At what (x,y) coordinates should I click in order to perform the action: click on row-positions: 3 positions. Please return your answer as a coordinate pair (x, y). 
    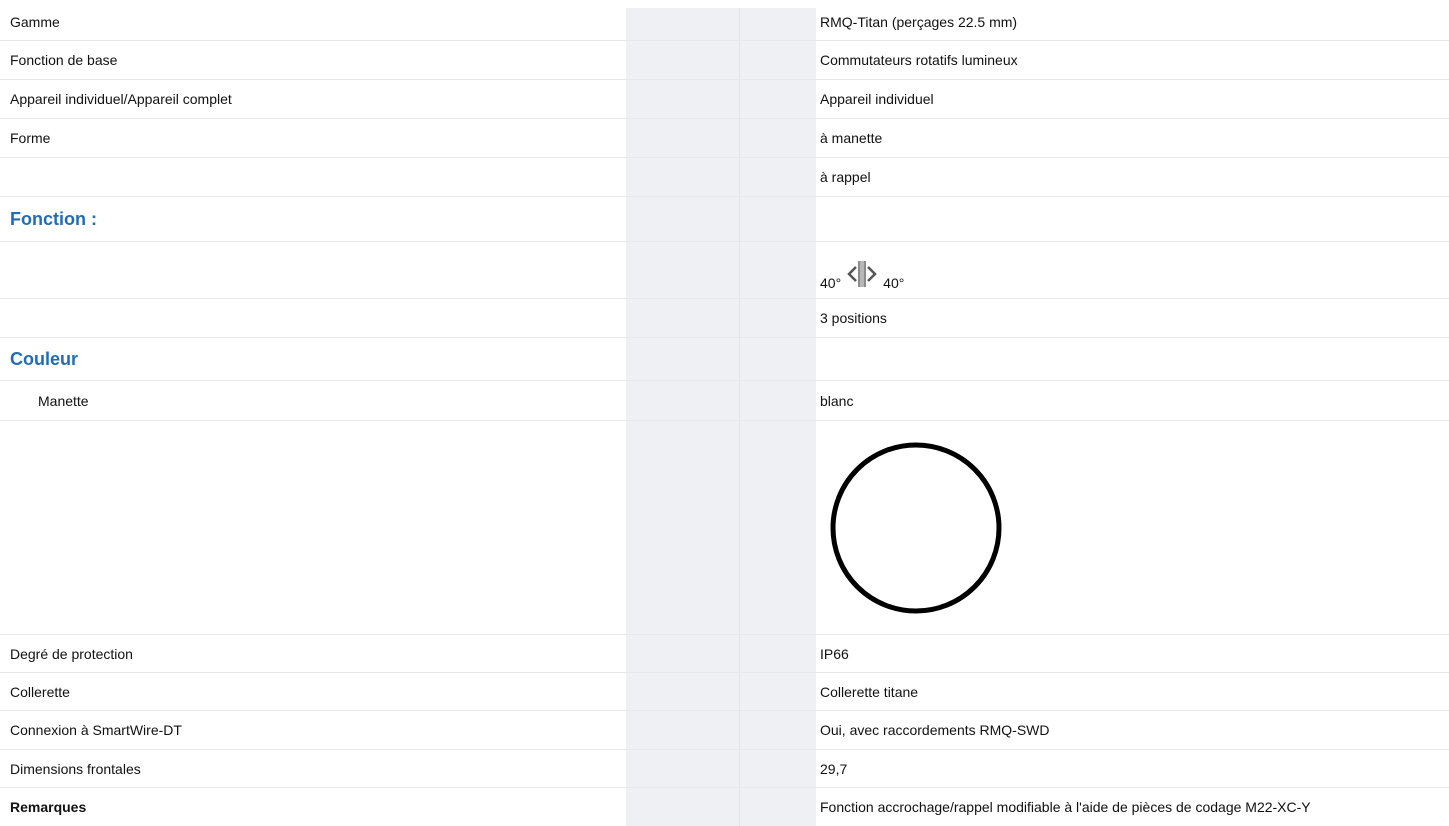
    Looking at the image, I should click on (724, 318).